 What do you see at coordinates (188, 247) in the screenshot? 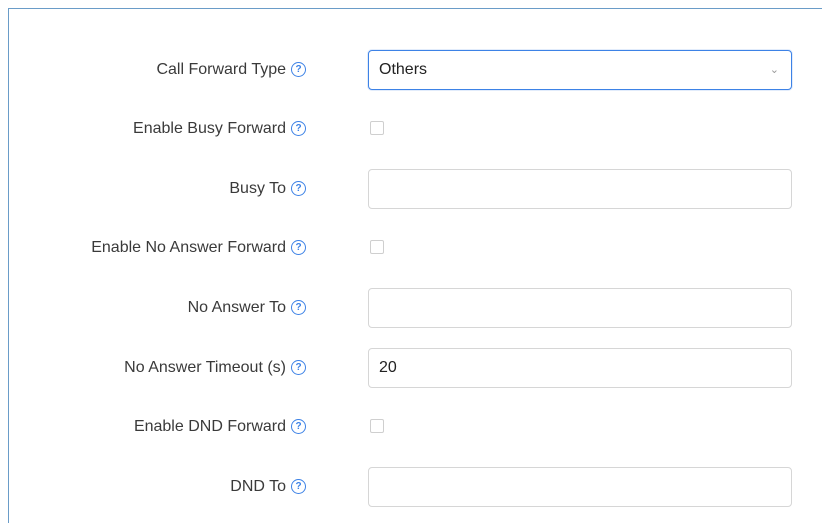
I see `enable-no-answer-forward-label: Enable No Answer Forward` at bounding box center [188, 247].